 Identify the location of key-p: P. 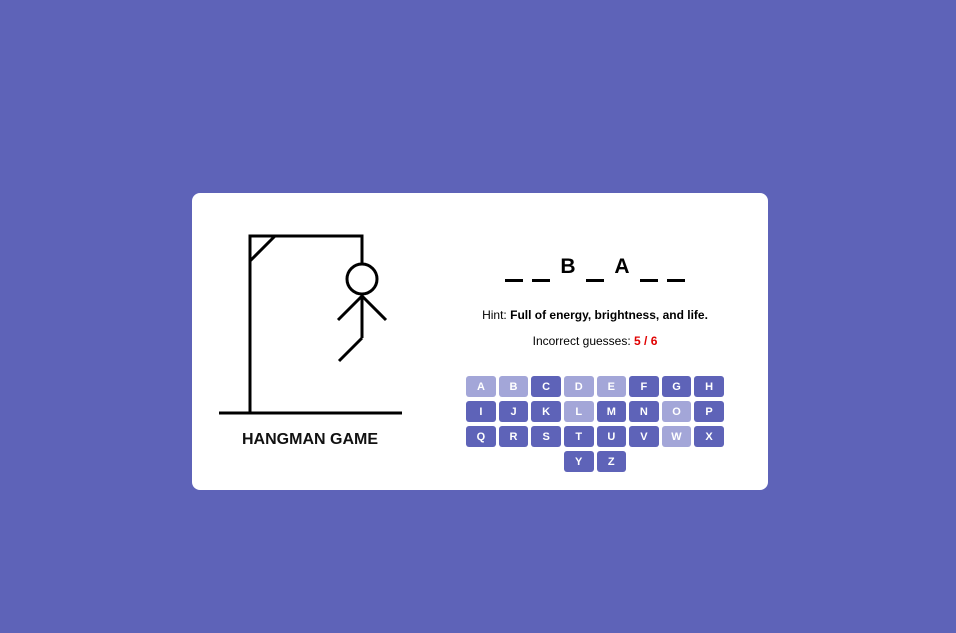
(709, 411).